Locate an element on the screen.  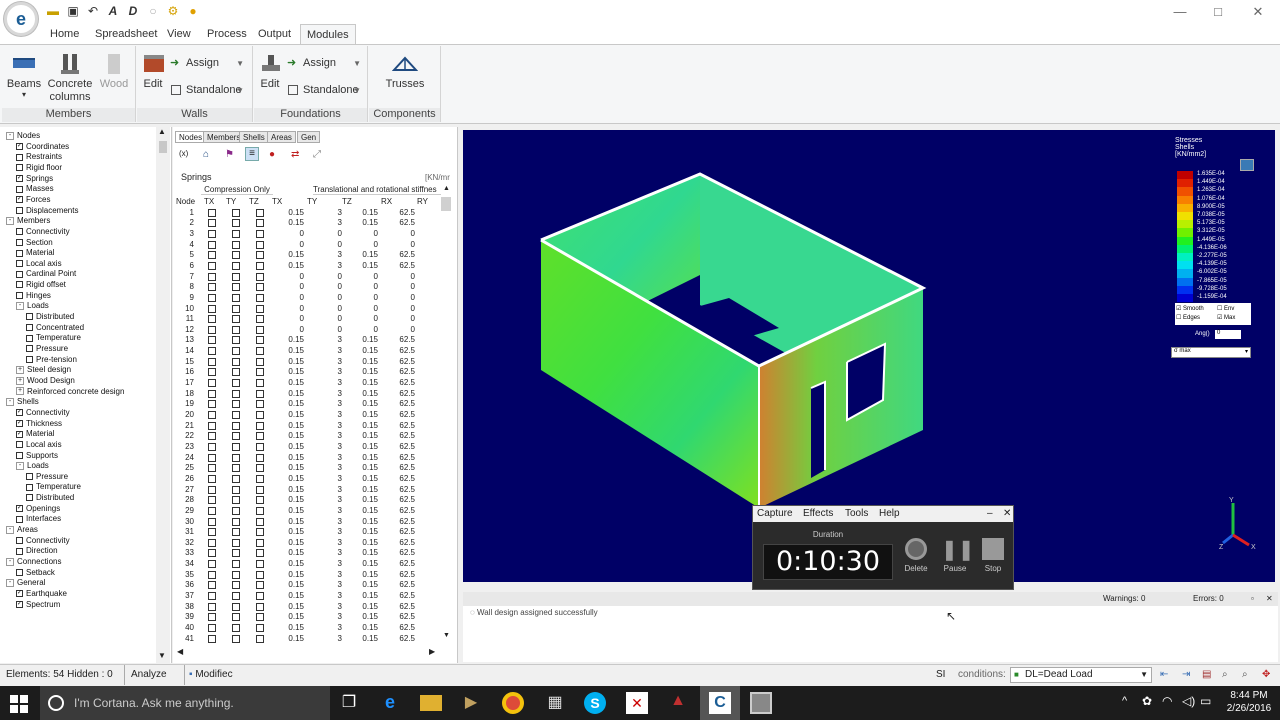
tree-item: Rigid offset is located at coordinates (41, 285).